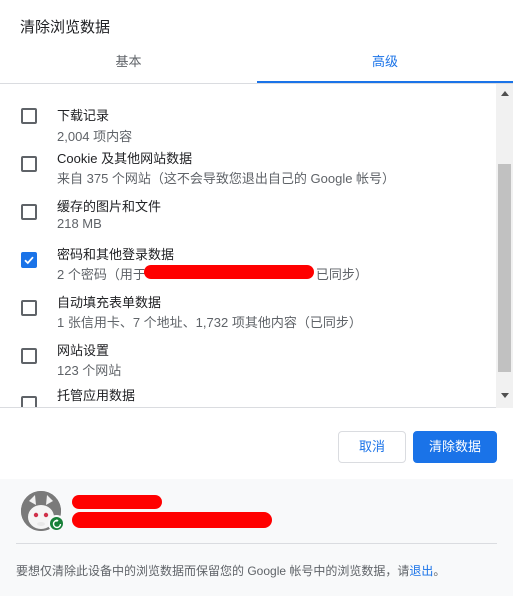 Image resolution: width=513 pixels, height=596 pixels. What do you see at coordinates (101, 274) in the screenshot?
I see `subtitle-prefix: 2 个密码（用于` at bounding box center [101, 274].